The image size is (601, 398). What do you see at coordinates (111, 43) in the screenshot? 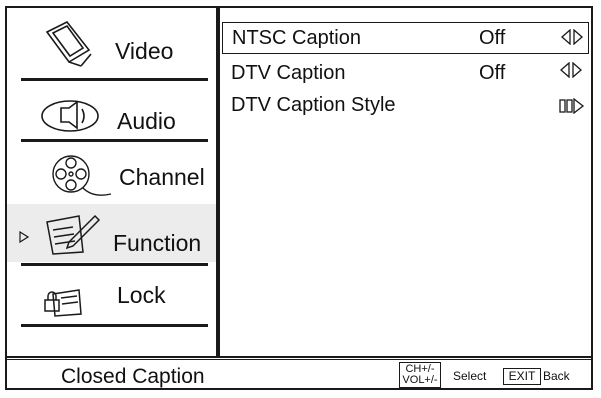
I see `sidebar-item-video: Video` at bounding box center [111, 43].